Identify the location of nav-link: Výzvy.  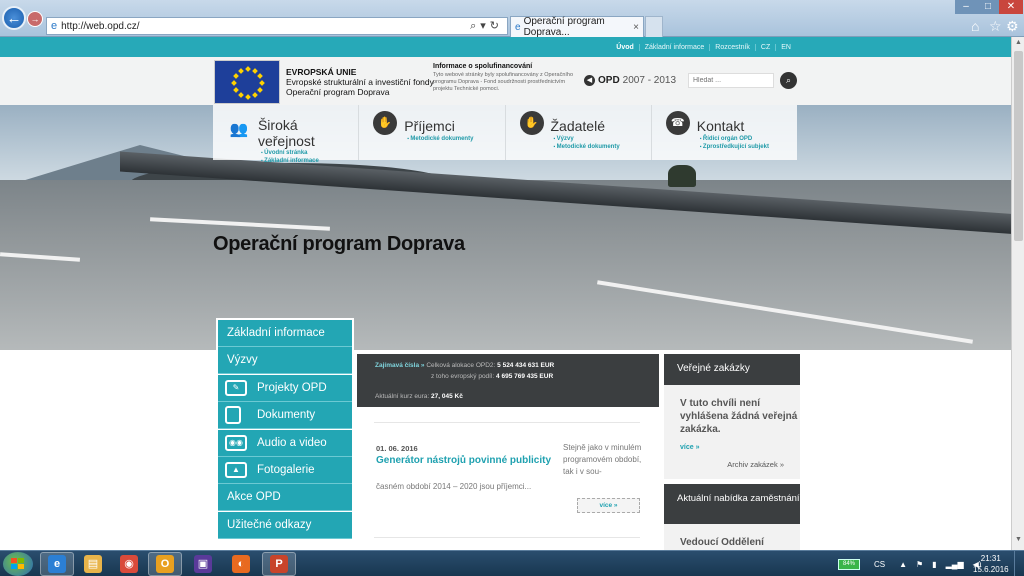
(602, 139).